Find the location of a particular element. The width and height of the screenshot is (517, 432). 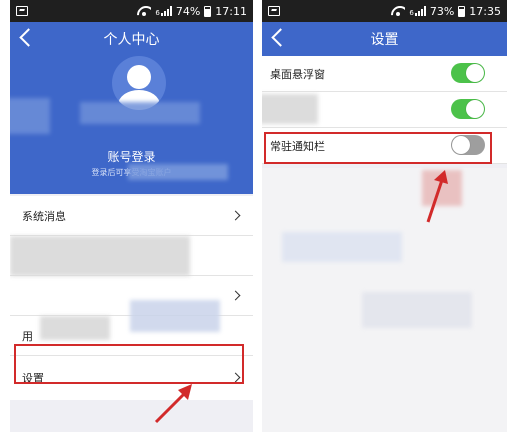

nav-bar: 个人中心 is located at coordinates (131, 39).